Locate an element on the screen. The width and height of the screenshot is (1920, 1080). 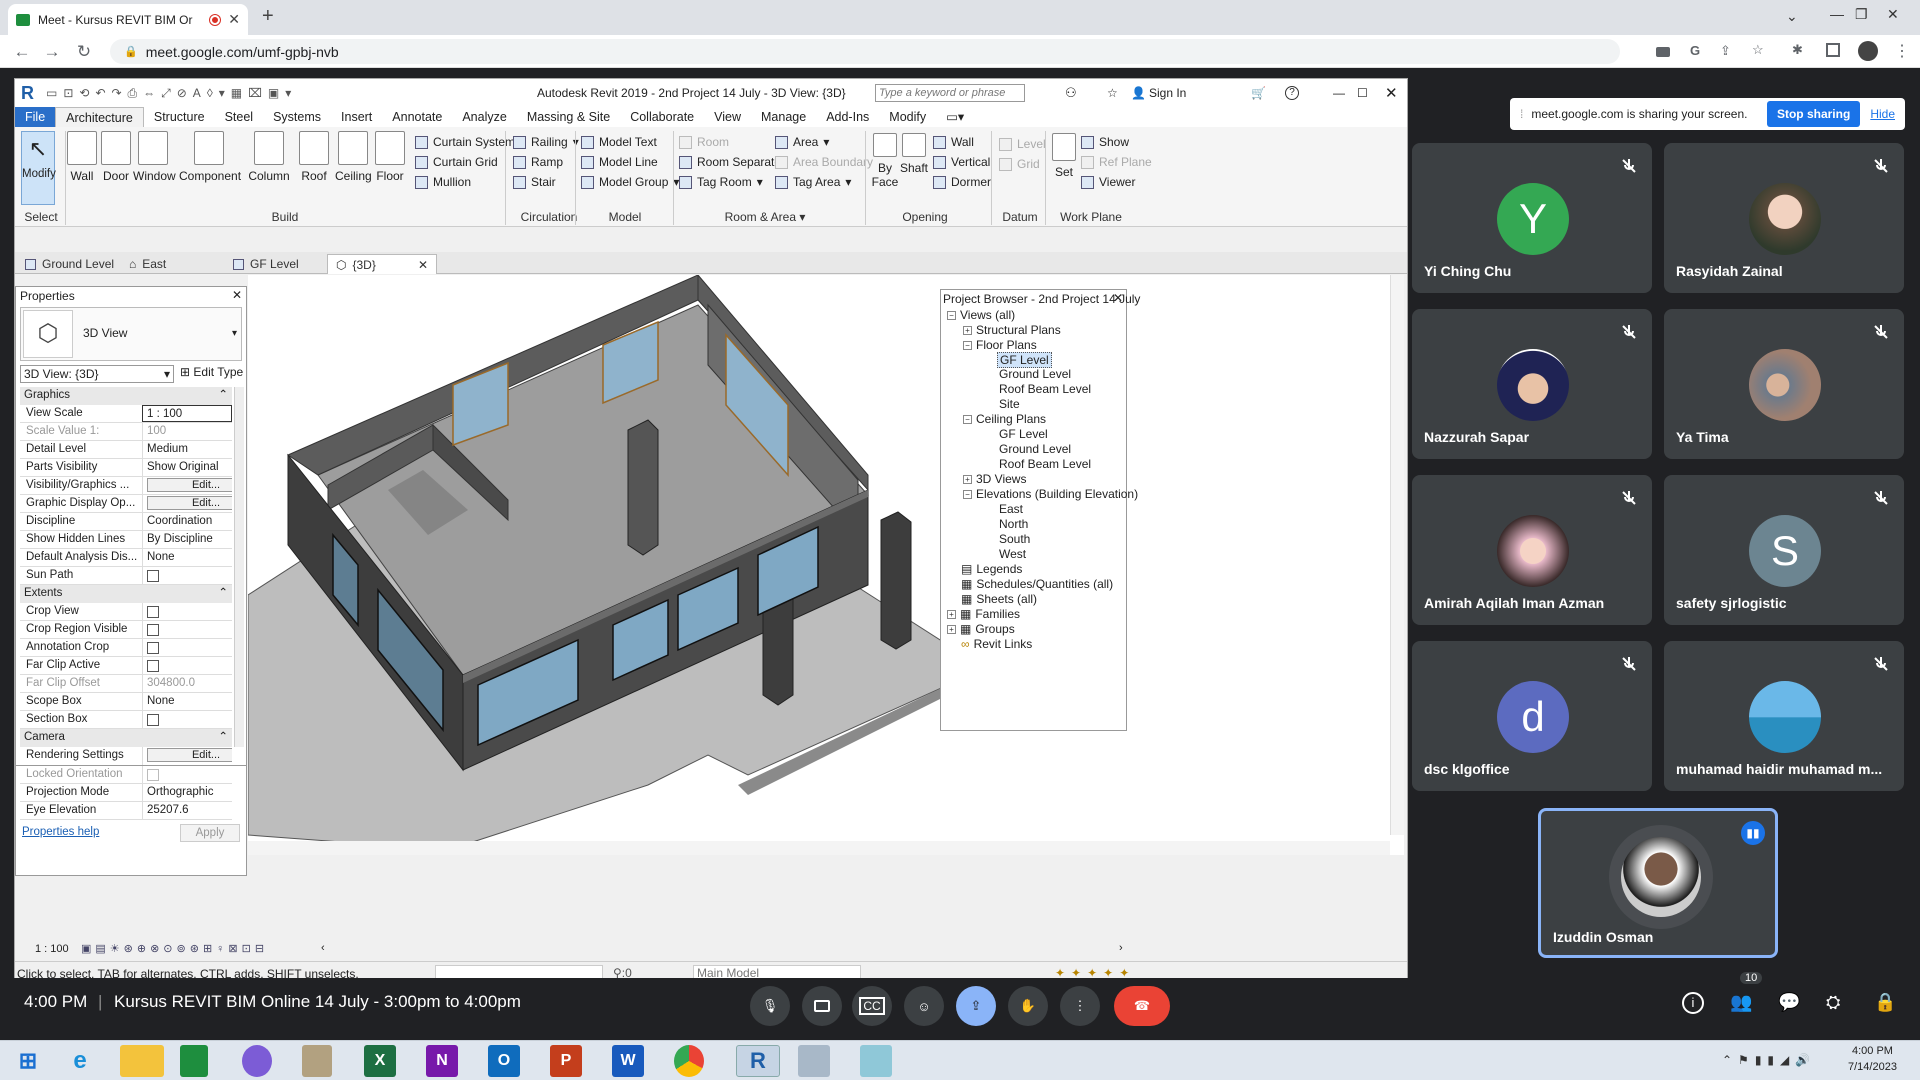
floor-button: Floor is located at coordinates (390, 157).